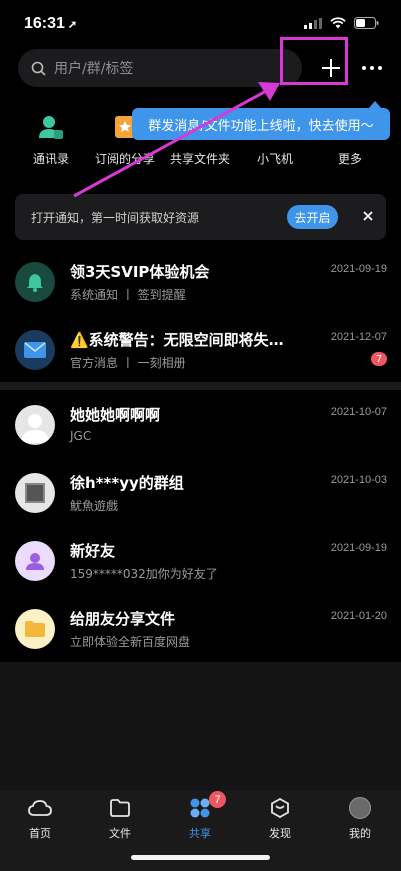 Image resolution: width=401 pixels, height=871 pixels. I want to click on status-icons, so click(341, 23).